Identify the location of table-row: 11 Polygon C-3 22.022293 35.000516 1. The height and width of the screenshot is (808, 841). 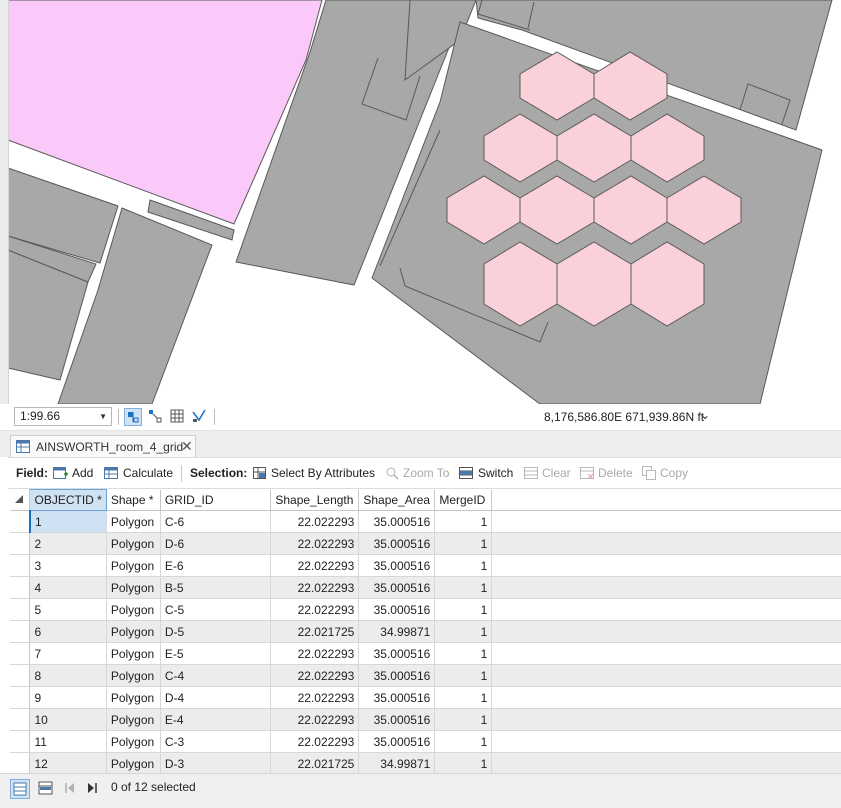
(425, 741).